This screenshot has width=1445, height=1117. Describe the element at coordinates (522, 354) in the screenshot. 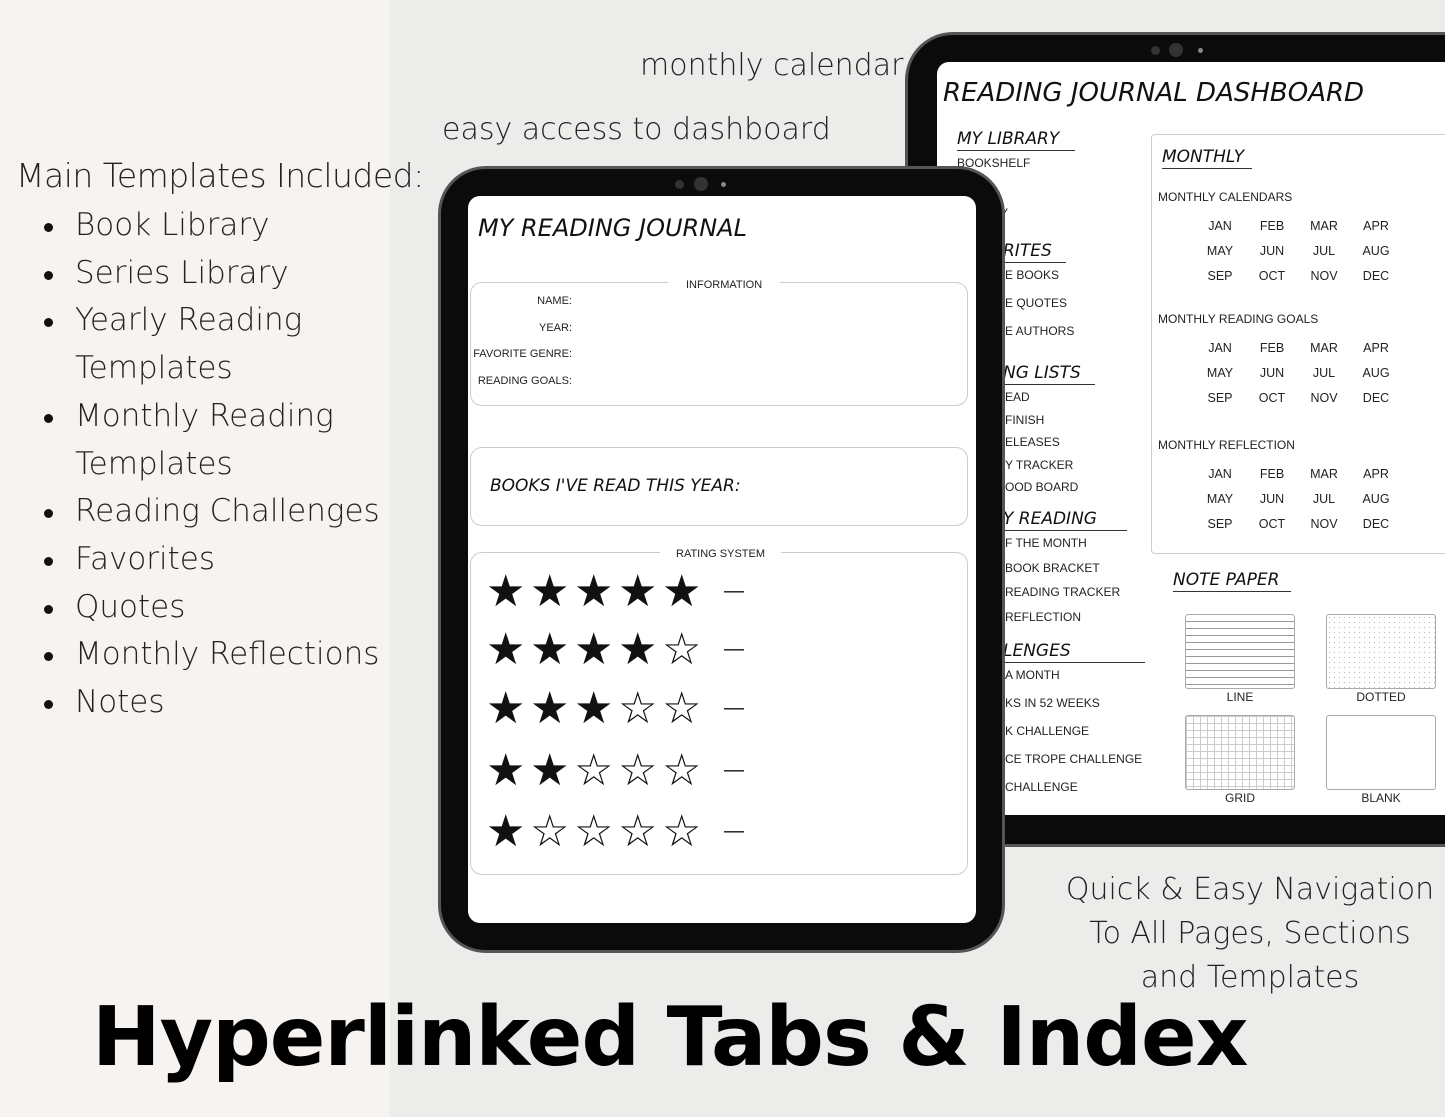

I see `info-field-label: FAVORITE GENRE:` at that location.